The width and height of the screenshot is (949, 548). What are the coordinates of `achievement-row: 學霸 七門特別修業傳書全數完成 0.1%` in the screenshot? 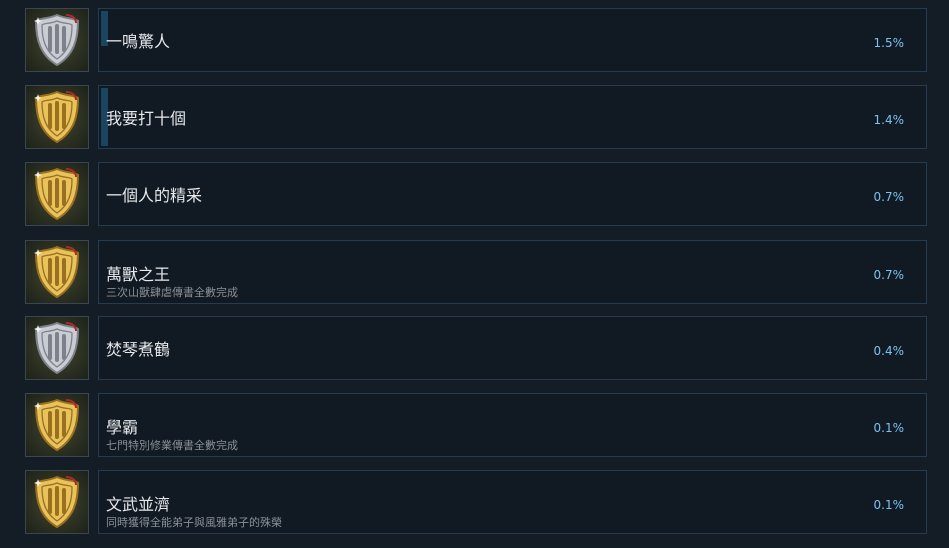 It's located at (474, 426).